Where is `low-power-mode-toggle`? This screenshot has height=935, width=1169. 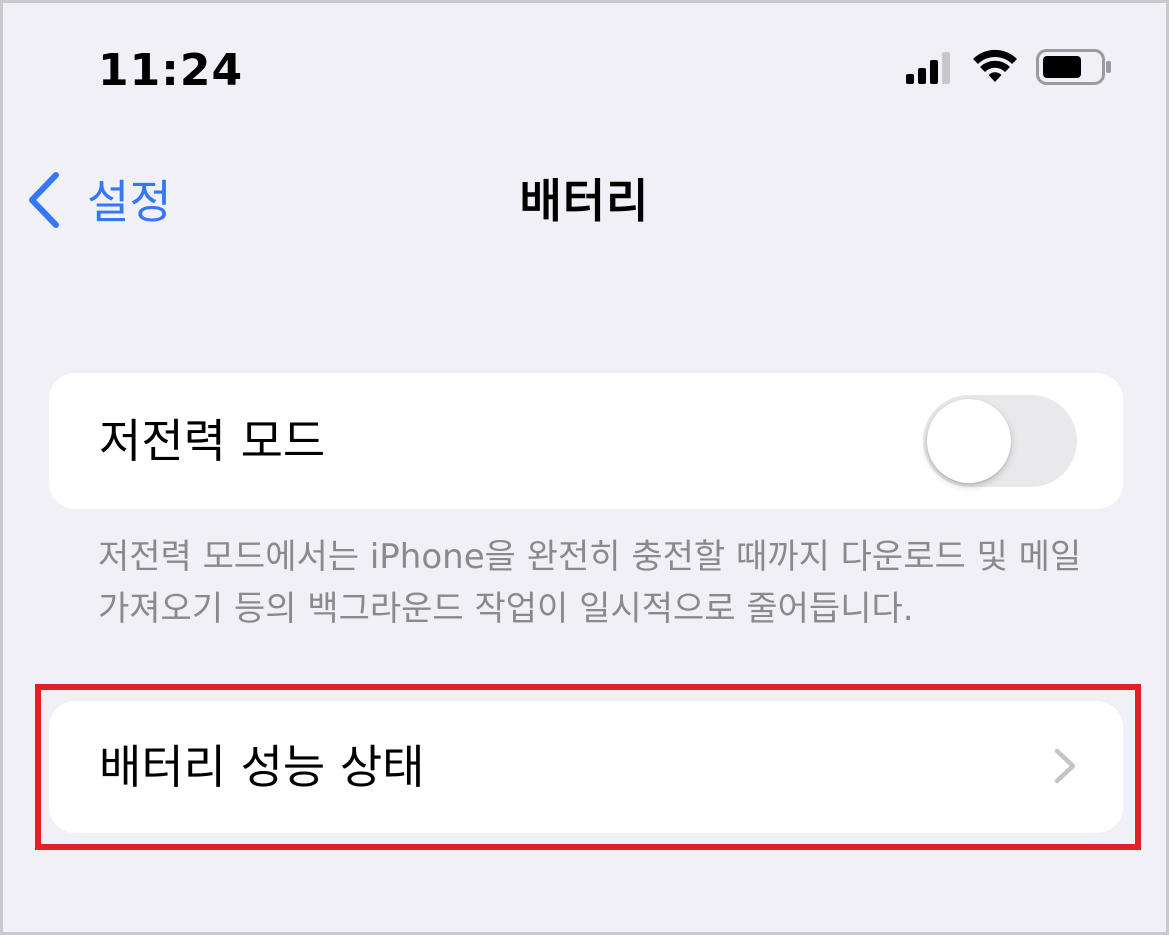 low-power-mode-toggle is located at coordinates (1000, 441).